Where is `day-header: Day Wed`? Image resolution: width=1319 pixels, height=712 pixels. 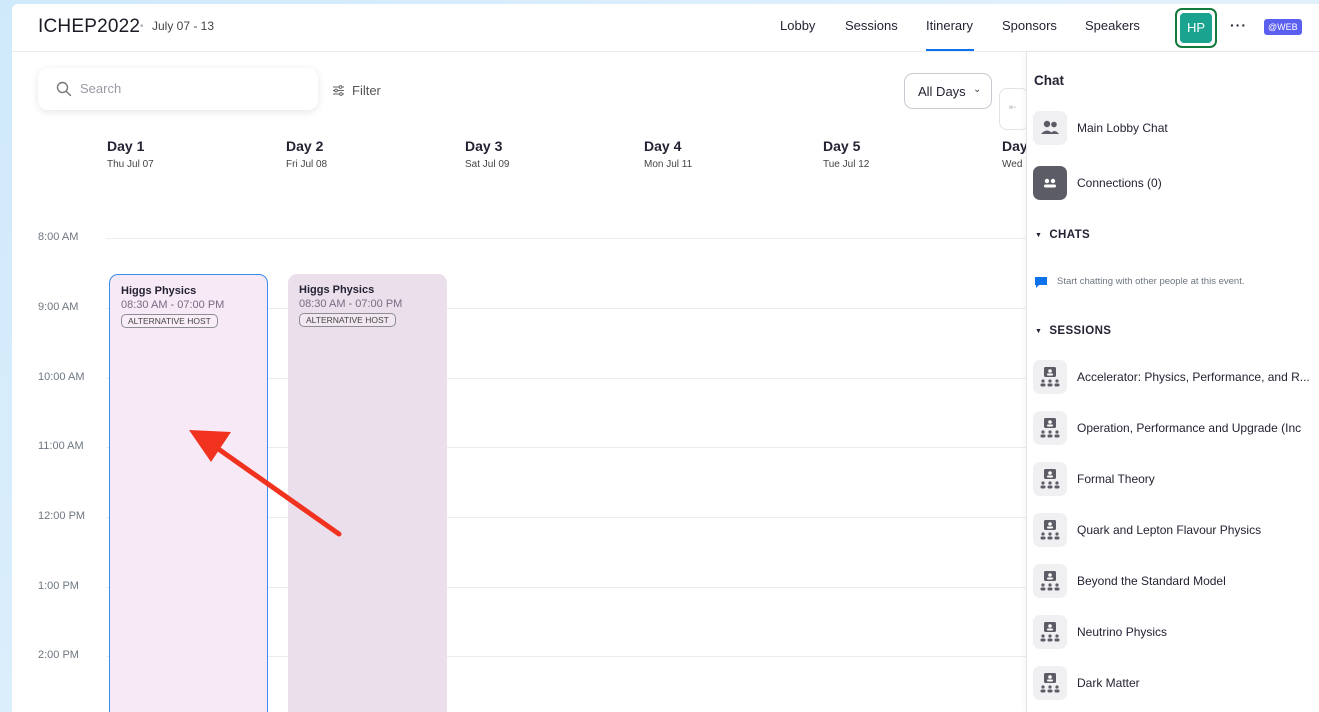 day-header: Day Wed is located at coordinates (1015, 154).